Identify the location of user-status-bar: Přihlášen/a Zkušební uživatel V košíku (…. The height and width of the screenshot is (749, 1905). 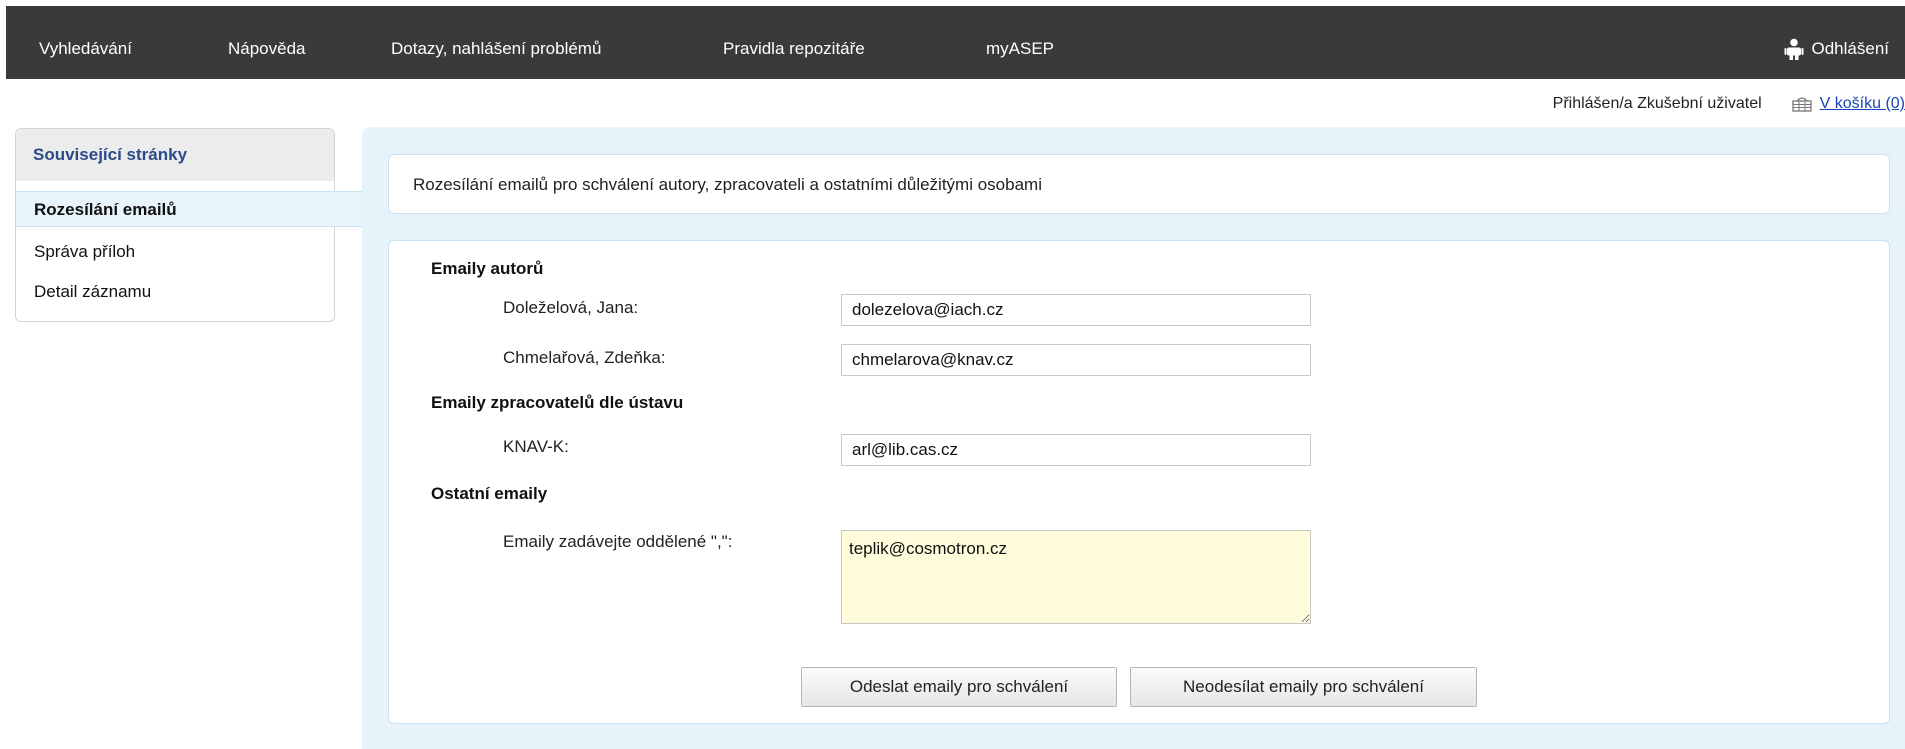
(1729, 104).